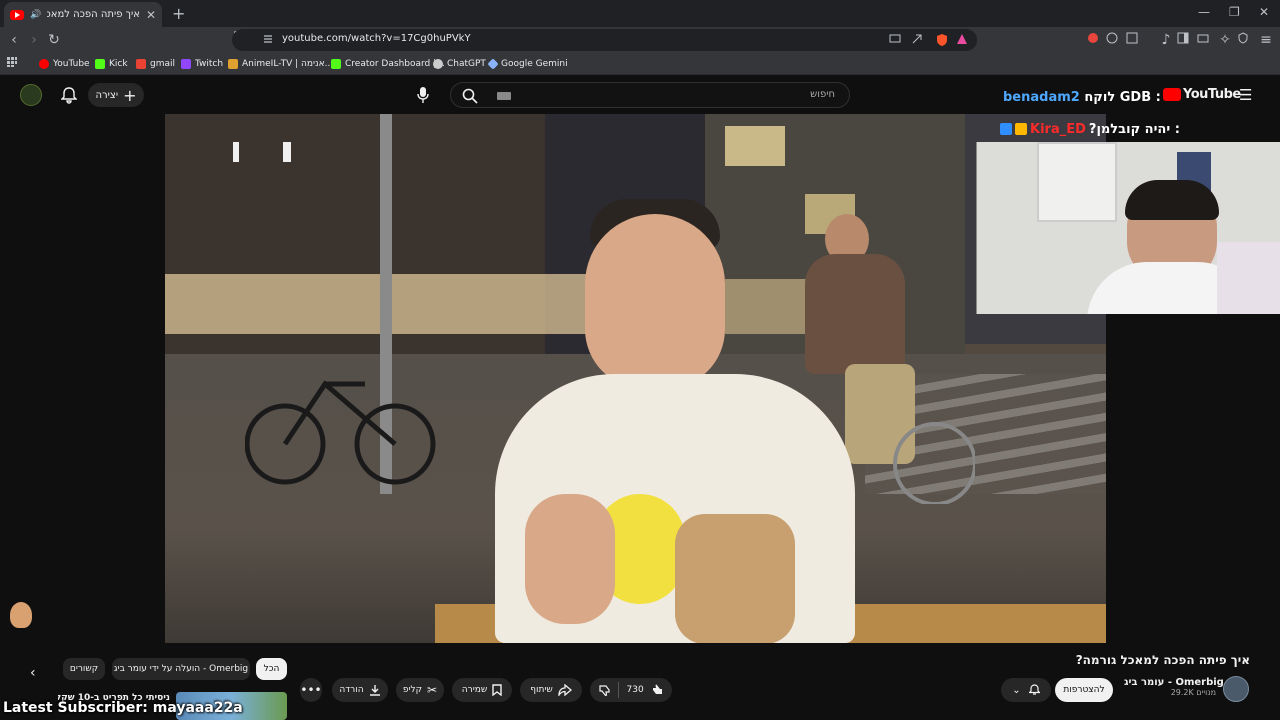 This screenshot has width=1280, height=720. Describe the element at coordinates (374, 690) in the screenshot. I see `download-icon` at that location.